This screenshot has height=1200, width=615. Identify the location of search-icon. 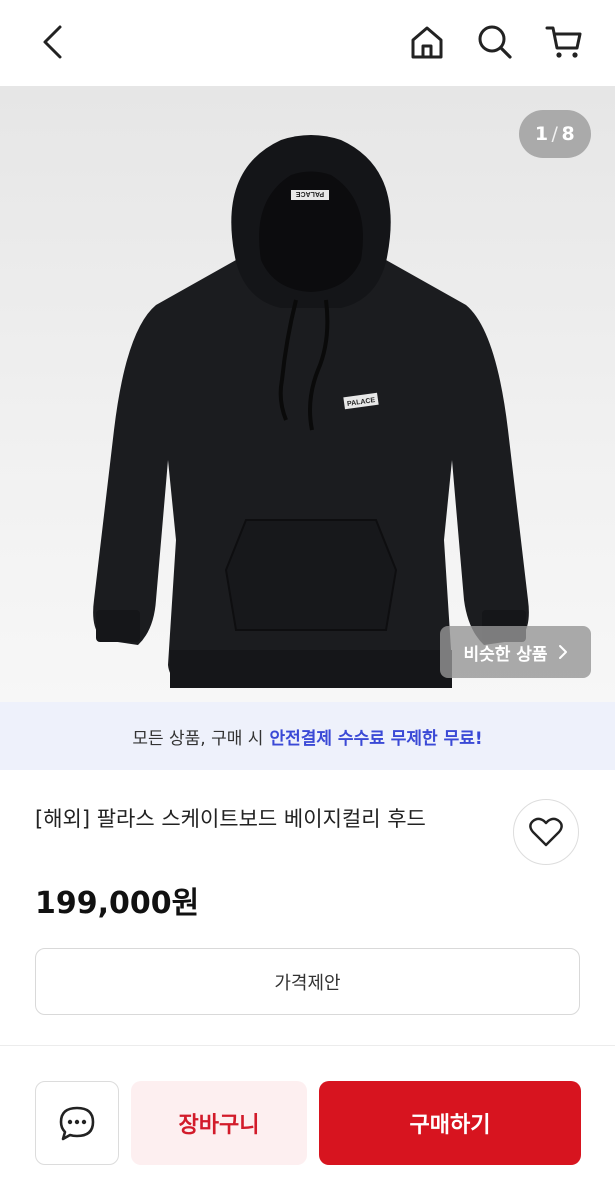
(495, 42).